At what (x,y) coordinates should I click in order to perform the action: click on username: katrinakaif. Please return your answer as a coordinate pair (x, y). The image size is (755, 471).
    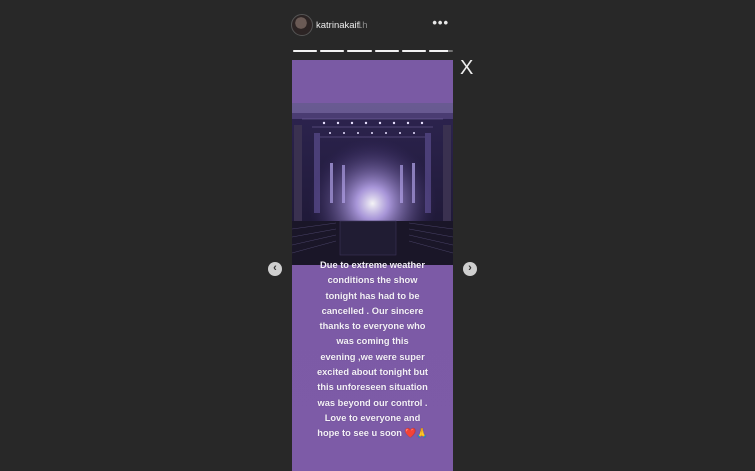
    Looking at the image, I should click on (337, 25).